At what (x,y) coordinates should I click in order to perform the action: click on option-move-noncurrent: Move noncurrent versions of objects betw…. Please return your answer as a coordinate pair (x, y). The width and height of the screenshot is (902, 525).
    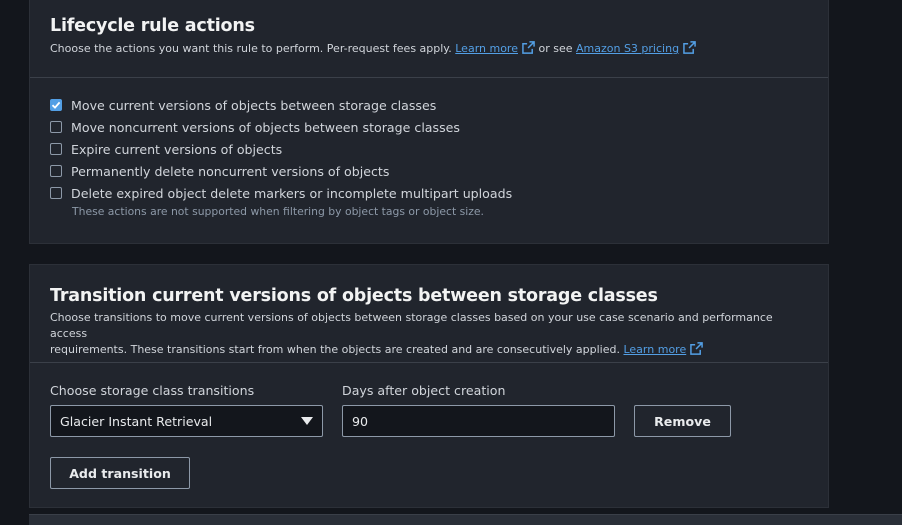
    Looking at the image, I should click on (255, 127).